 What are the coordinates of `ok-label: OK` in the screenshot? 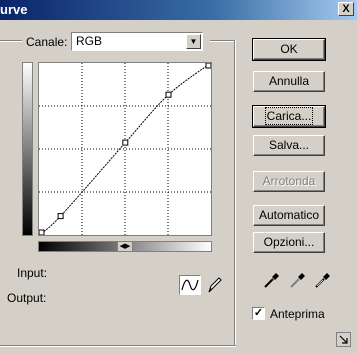 It's located at (289, 49).